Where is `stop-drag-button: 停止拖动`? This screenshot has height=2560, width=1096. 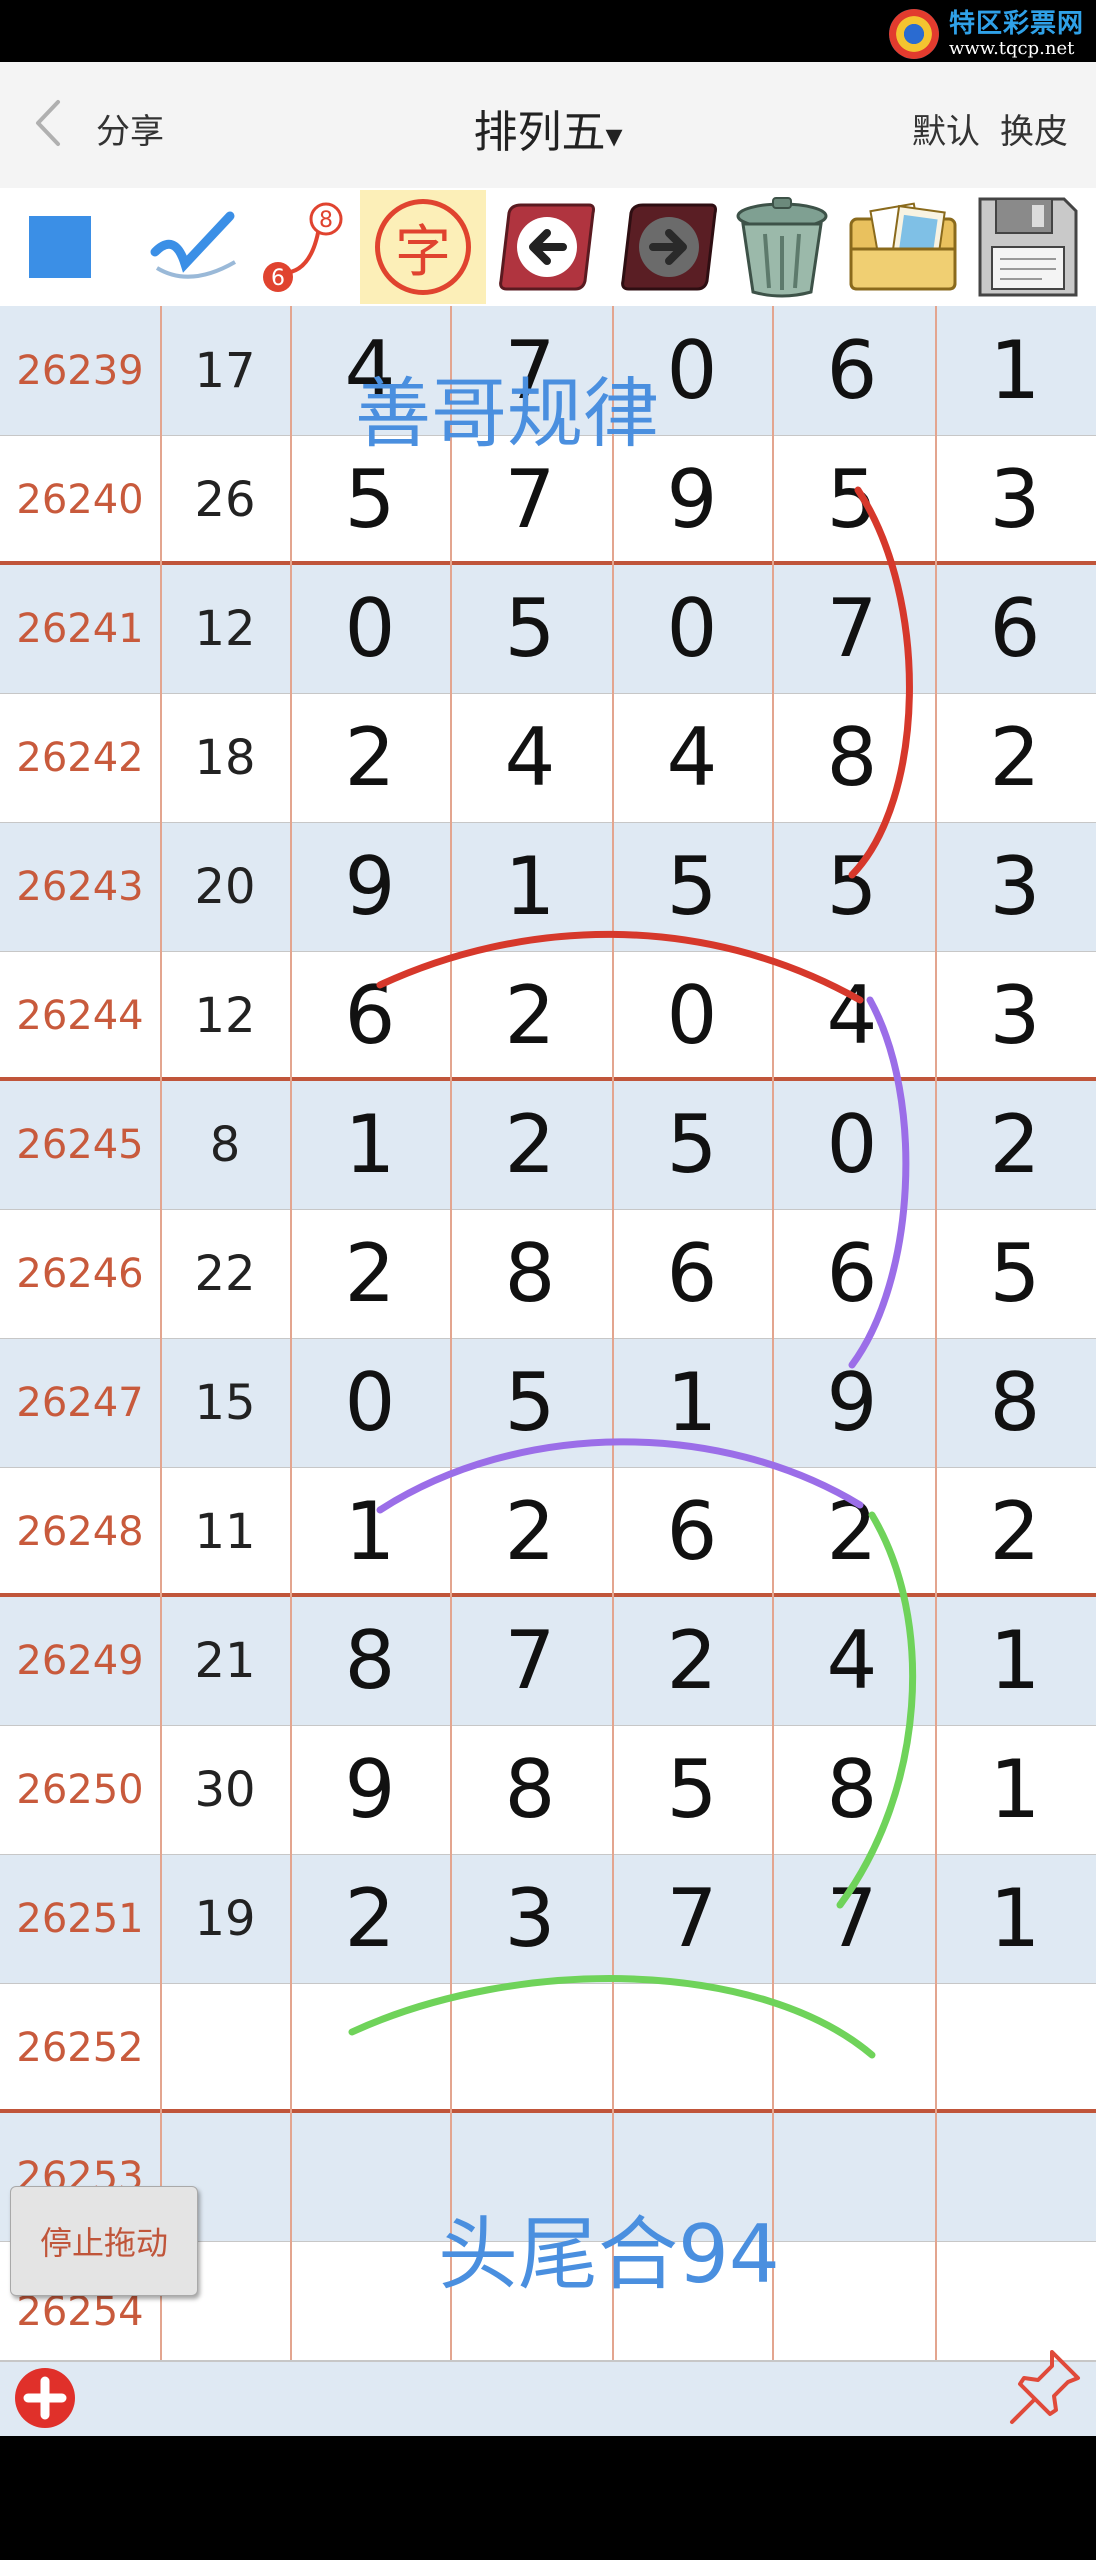
stop-drag-button: 停止拖动 is located at coordinates (104, 2241).